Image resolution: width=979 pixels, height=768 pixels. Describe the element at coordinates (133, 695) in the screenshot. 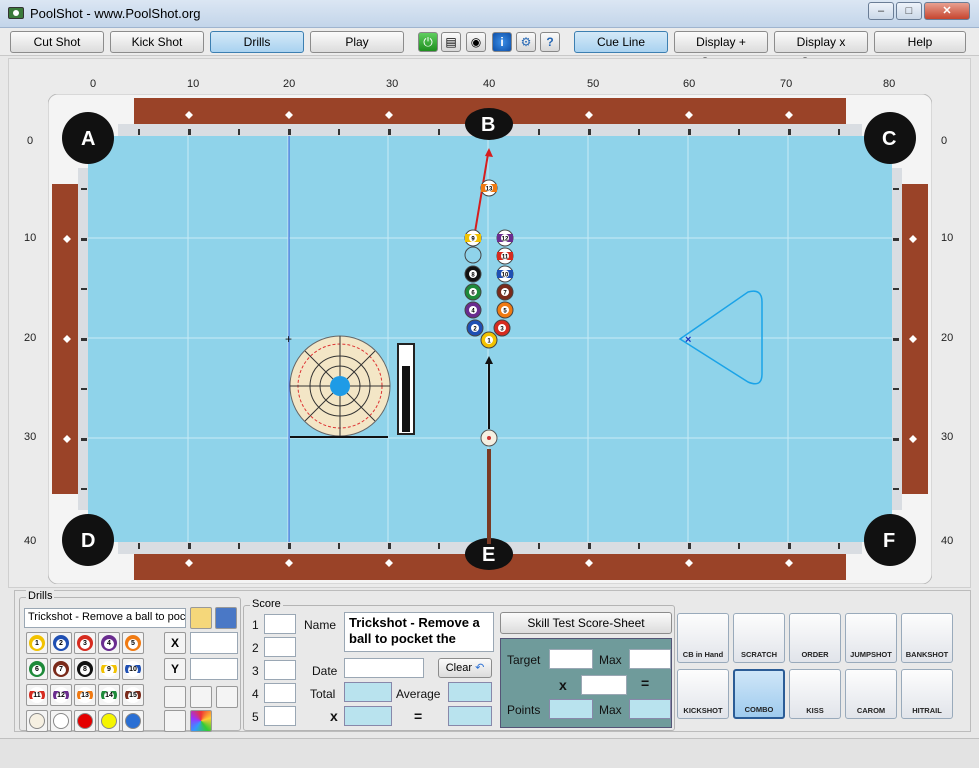

I see `ball-15-button: 15` at that location.